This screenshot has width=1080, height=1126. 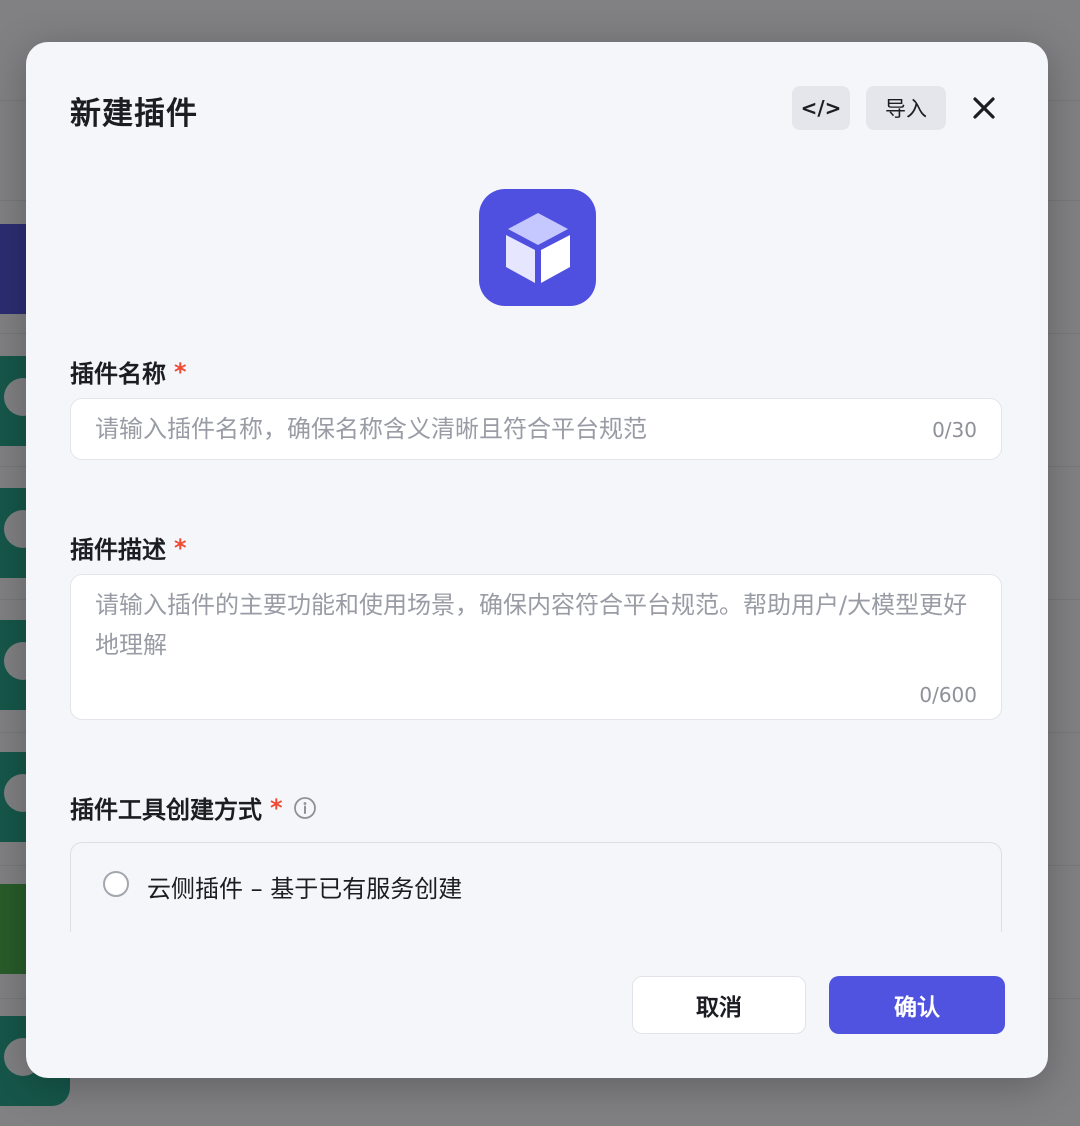 What do you see at coordinates (128, 549) in the screenshot?
I see `description-label: 插件描述 *` at bounding box center [128, 549].